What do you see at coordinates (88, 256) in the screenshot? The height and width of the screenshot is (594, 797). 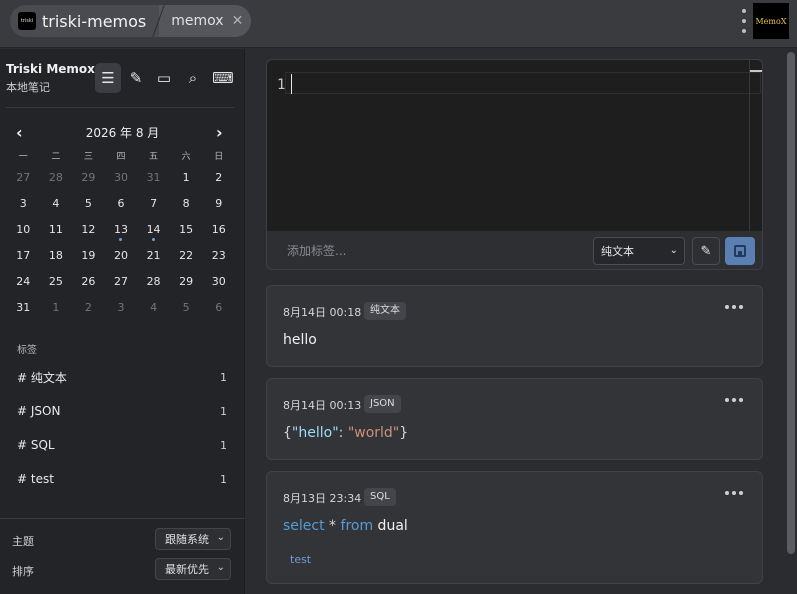 I see `calendar-day: 19` at bounding box center [88, 256].